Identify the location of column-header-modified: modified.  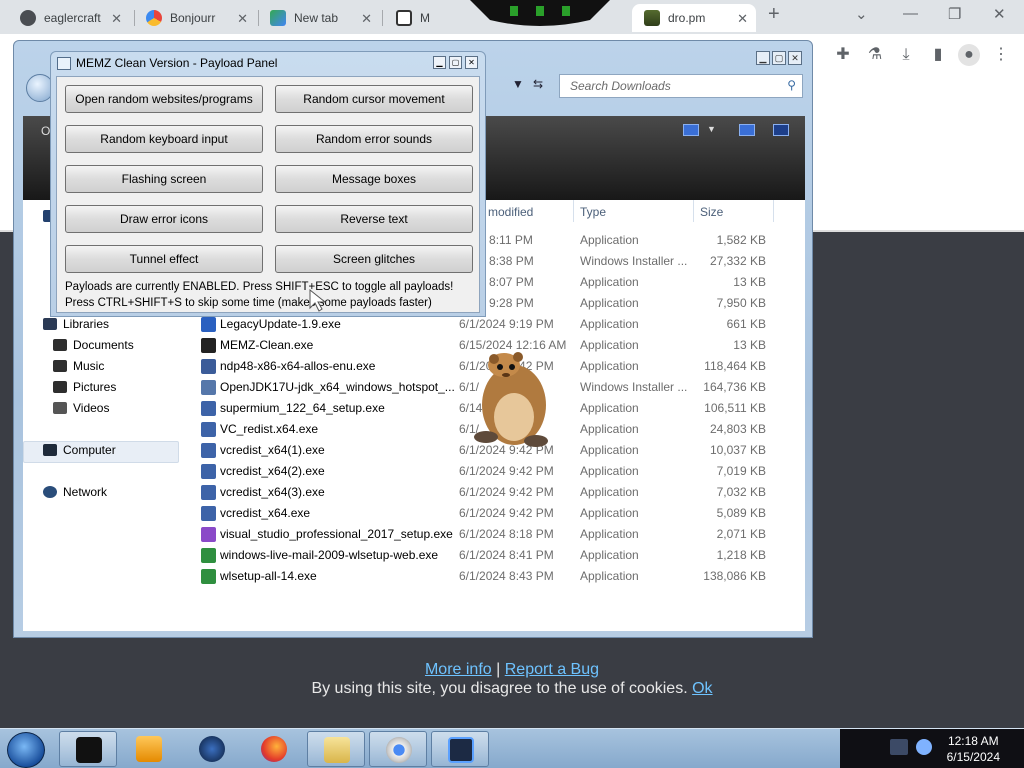
(510, 212).